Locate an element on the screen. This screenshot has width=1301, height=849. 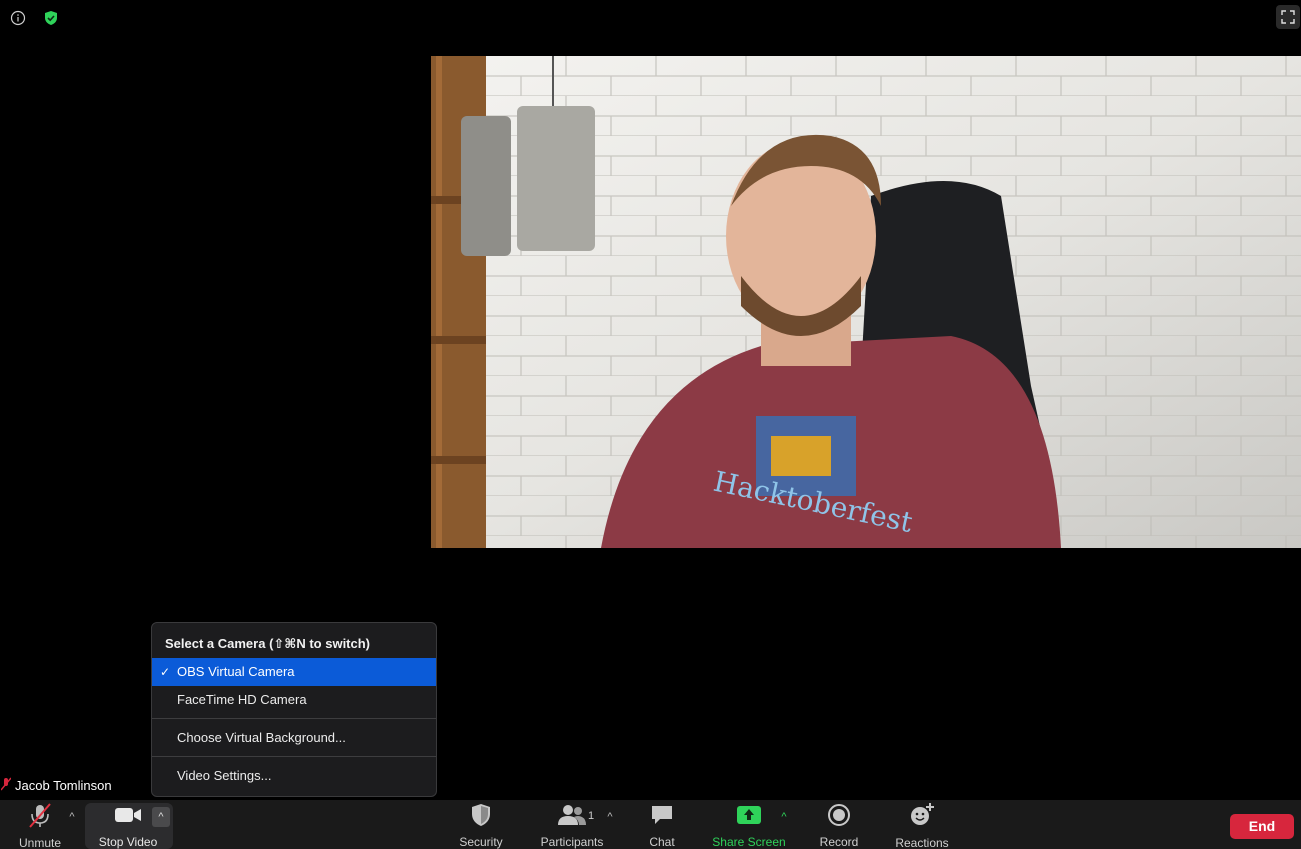
info-icon is located at coordinates (18, 18).